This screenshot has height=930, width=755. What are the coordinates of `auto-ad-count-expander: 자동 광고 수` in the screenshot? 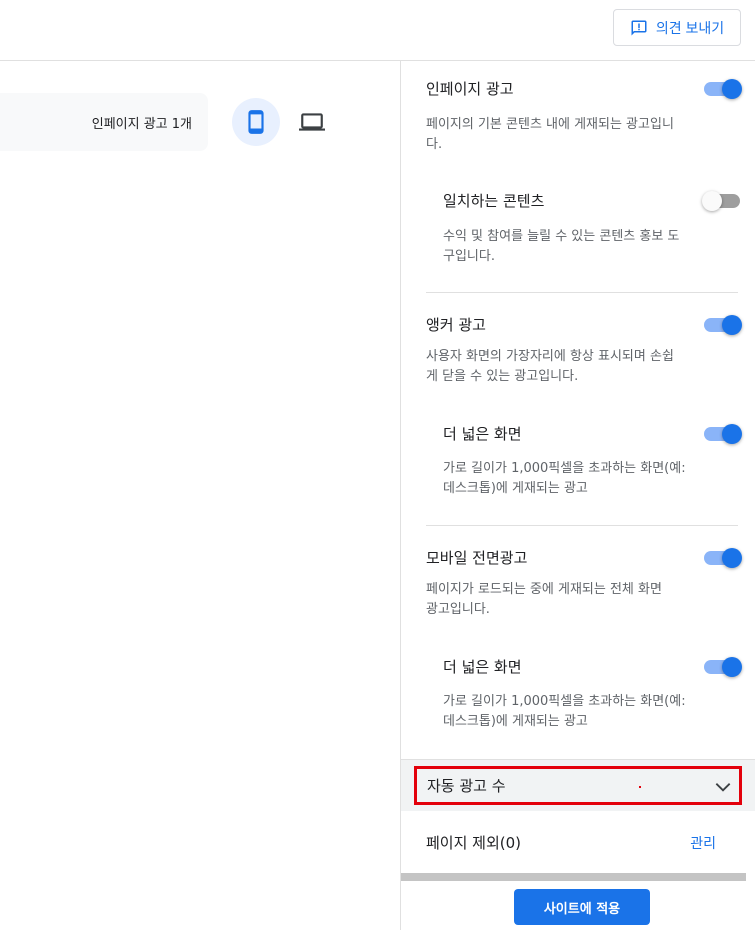 It's located at (578, 785).